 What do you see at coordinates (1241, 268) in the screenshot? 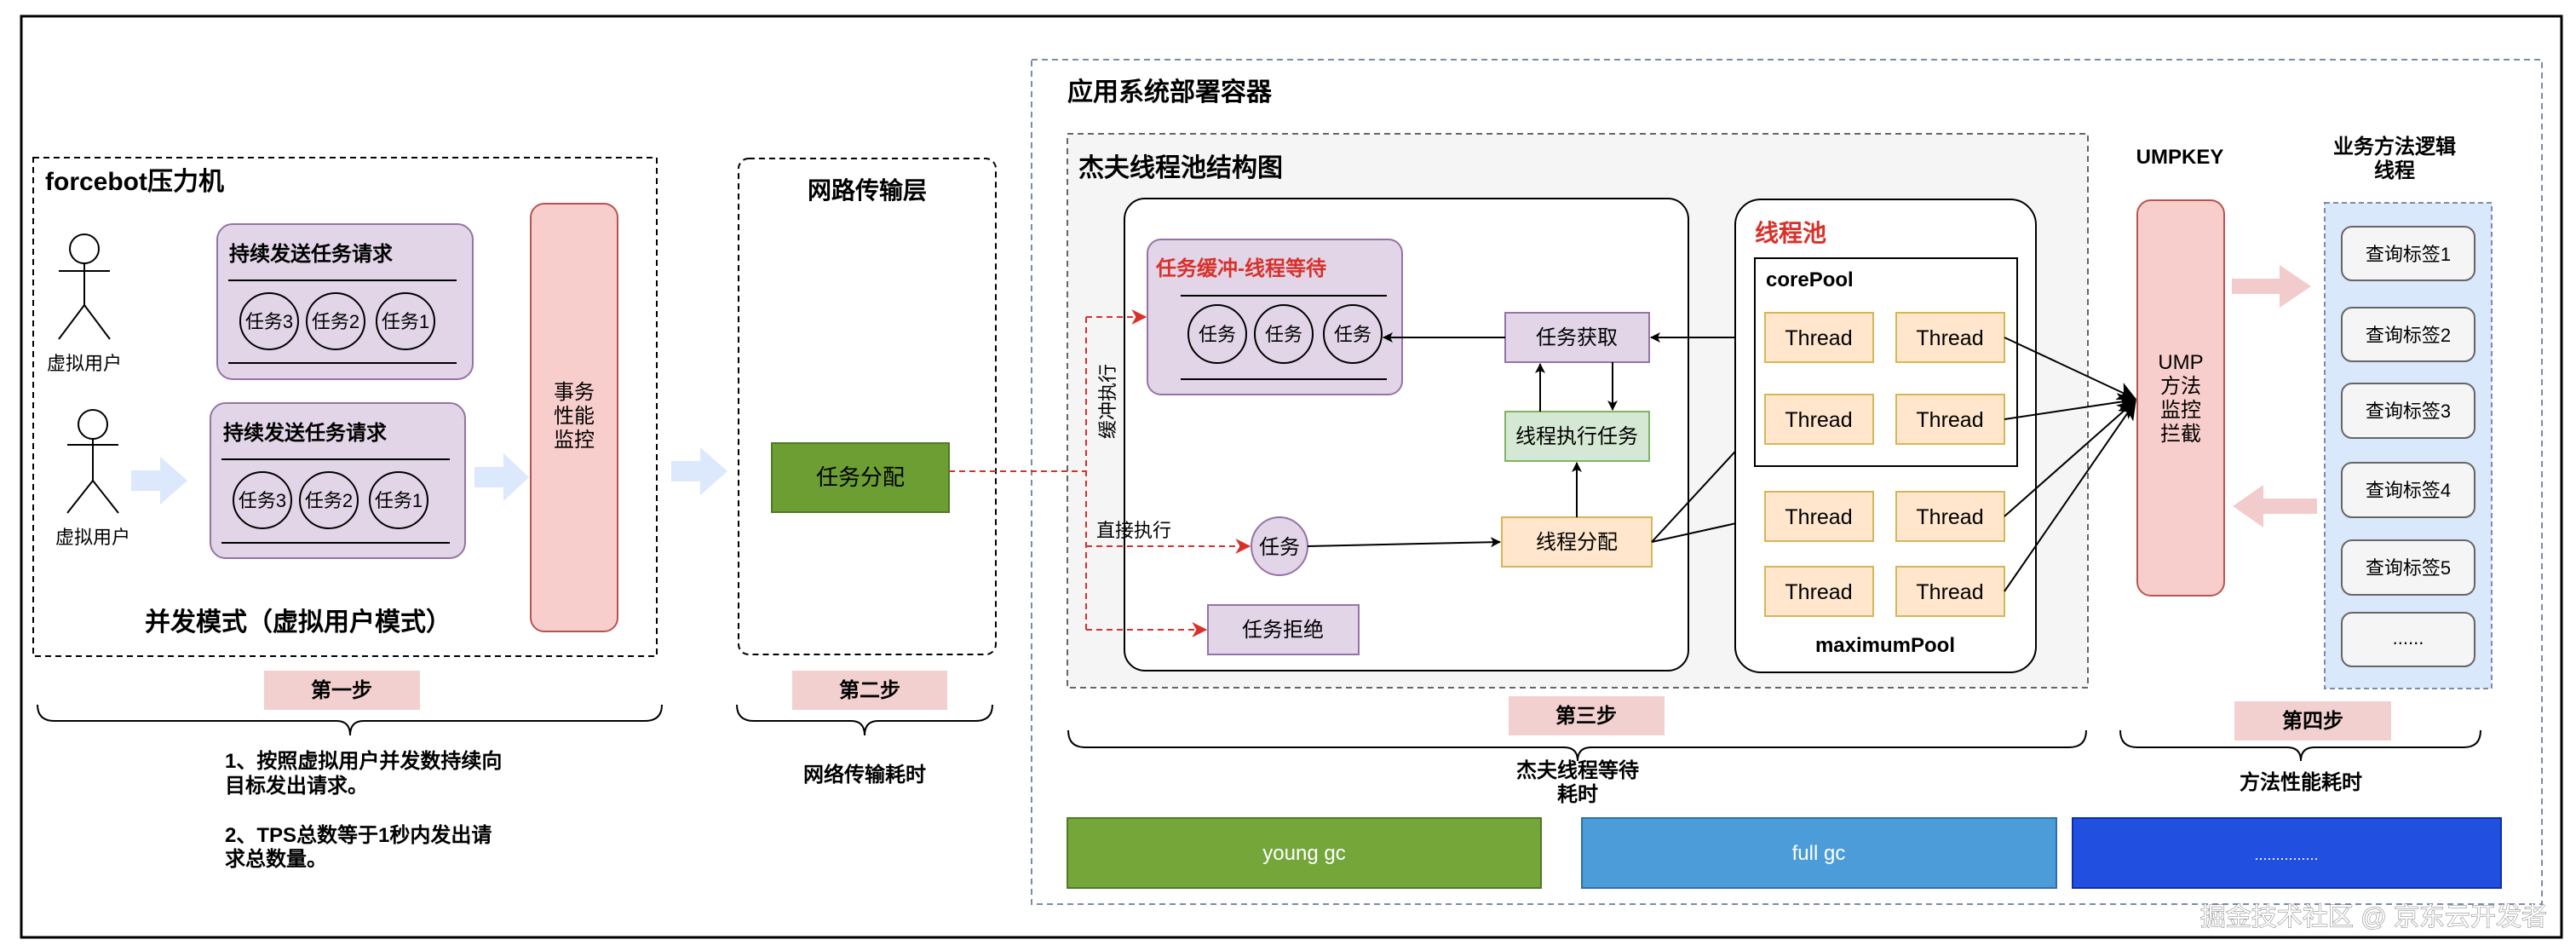
I see `task-buffer-title: 任务缓冲-线程等待` at bounding box center [1241, 268].